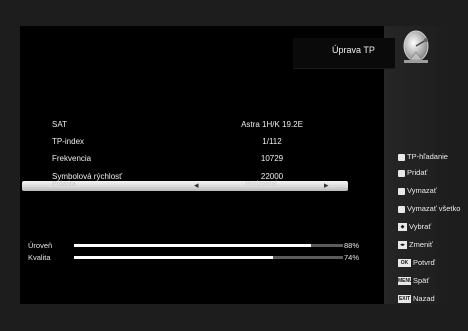 Image resolution: width=468 pixels, height=331 pixels. I want to click on legend-red-tp-search: TP-hľadanie, so click(433, 159).